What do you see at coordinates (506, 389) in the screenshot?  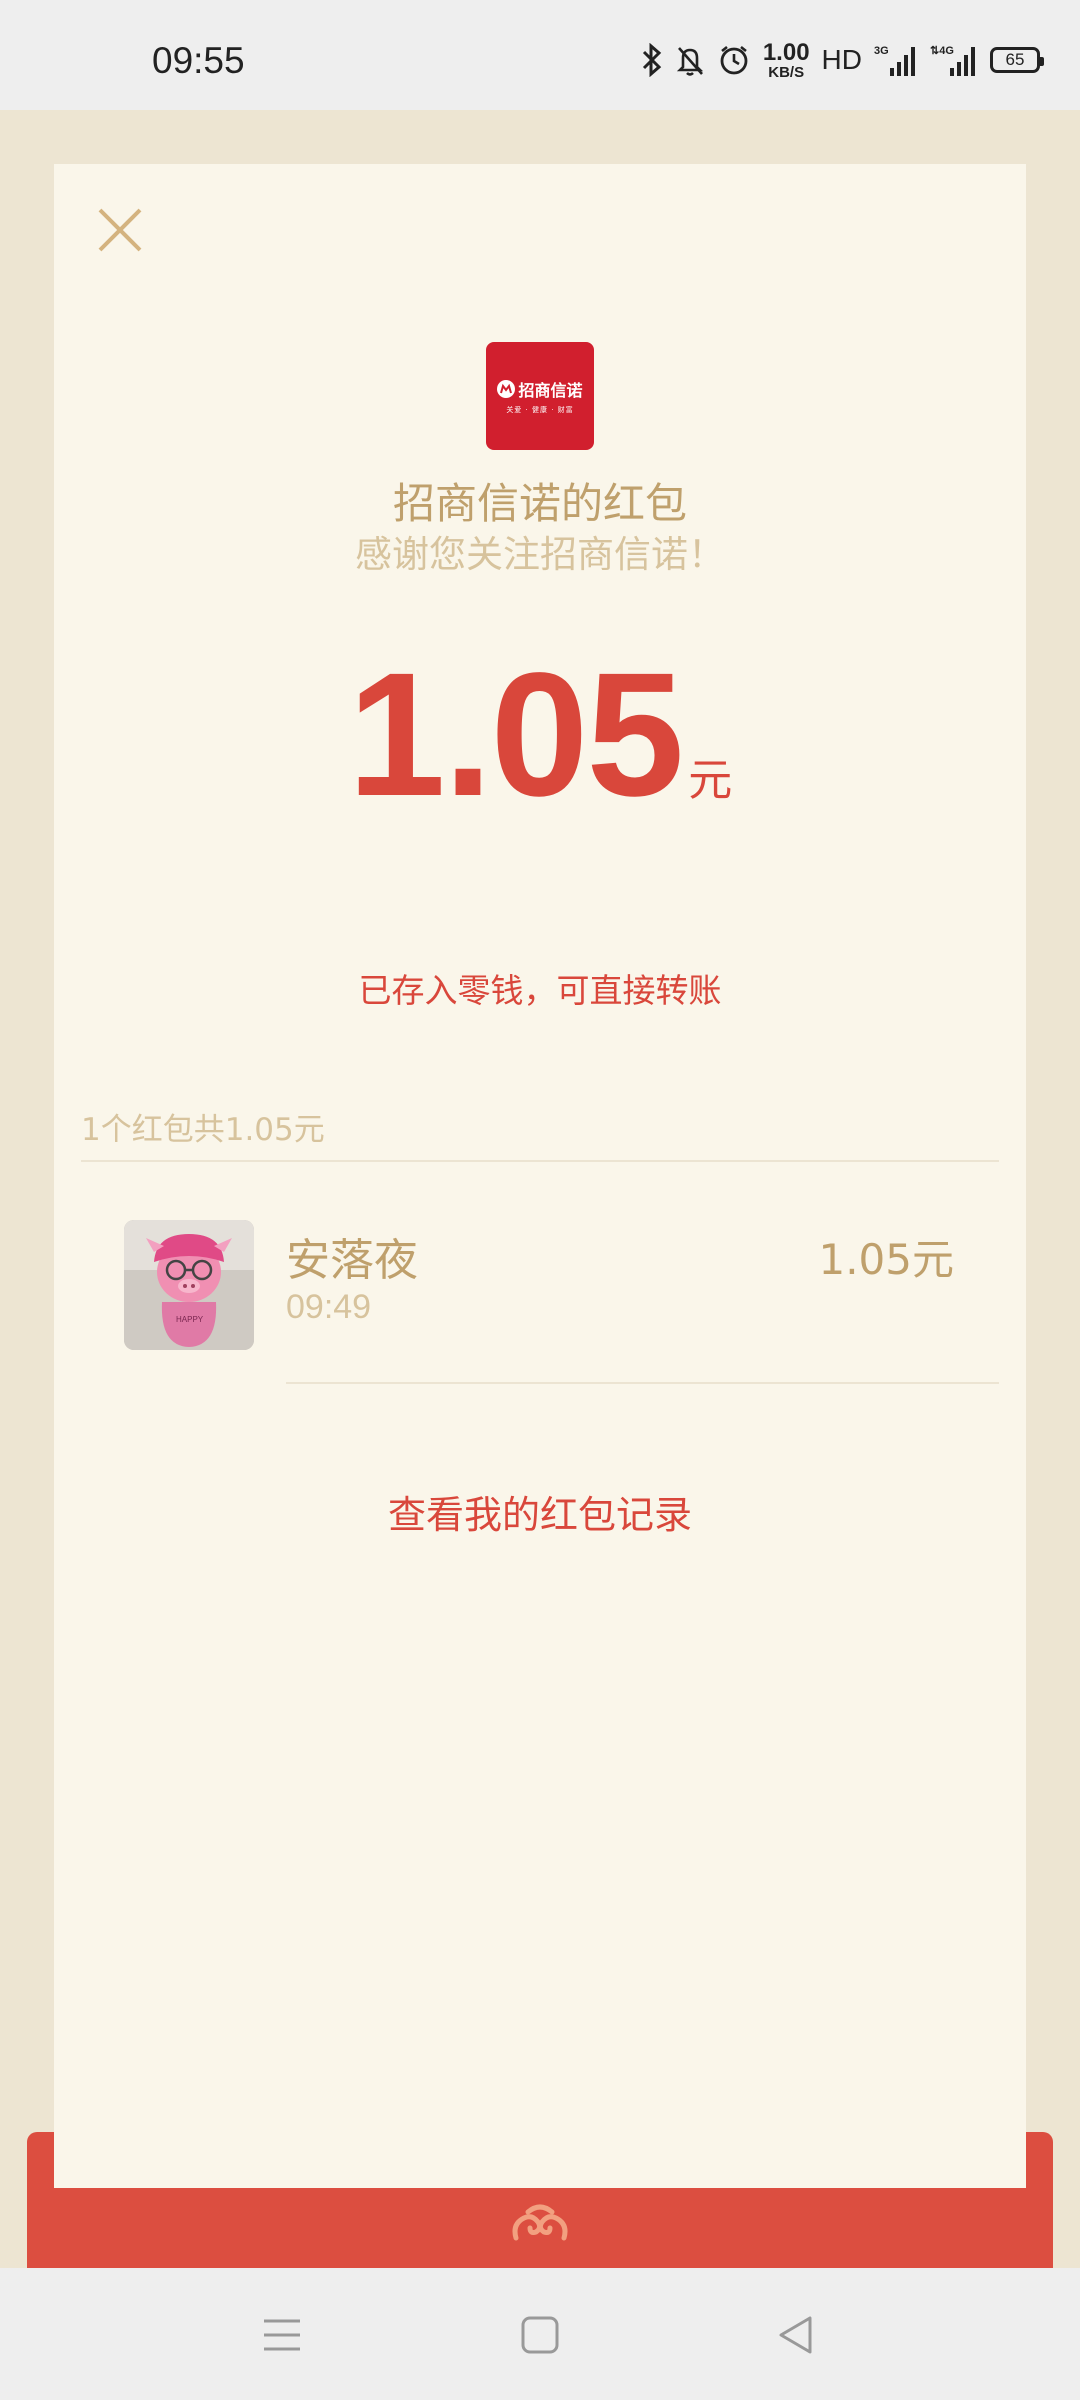 I see `logo-mark-icon` at bounding box center [506, 389].